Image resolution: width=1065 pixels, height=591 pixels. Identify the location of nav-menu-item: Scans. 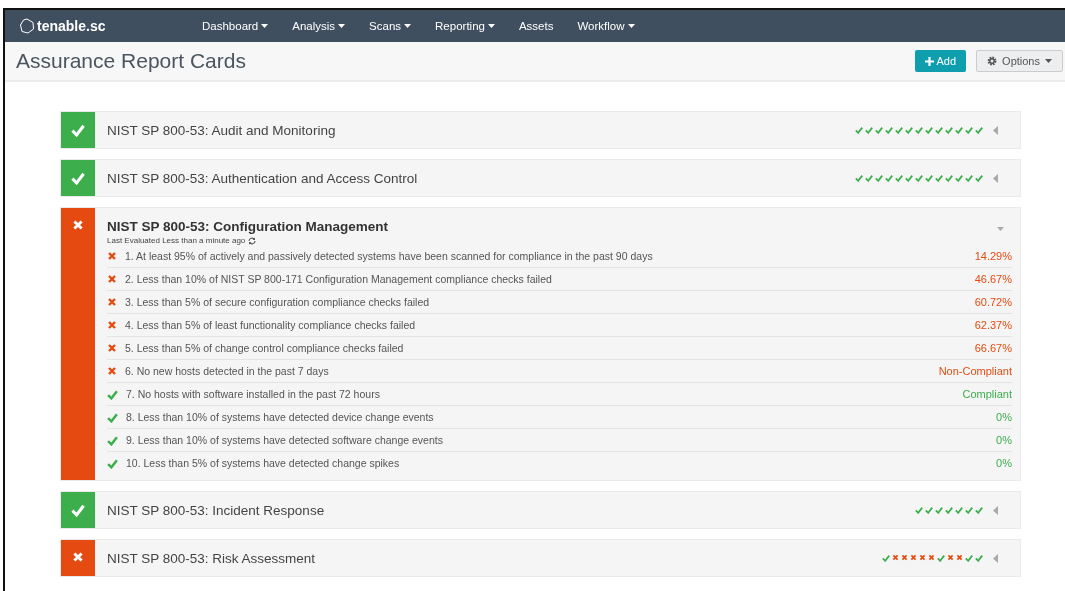
(390, 26).